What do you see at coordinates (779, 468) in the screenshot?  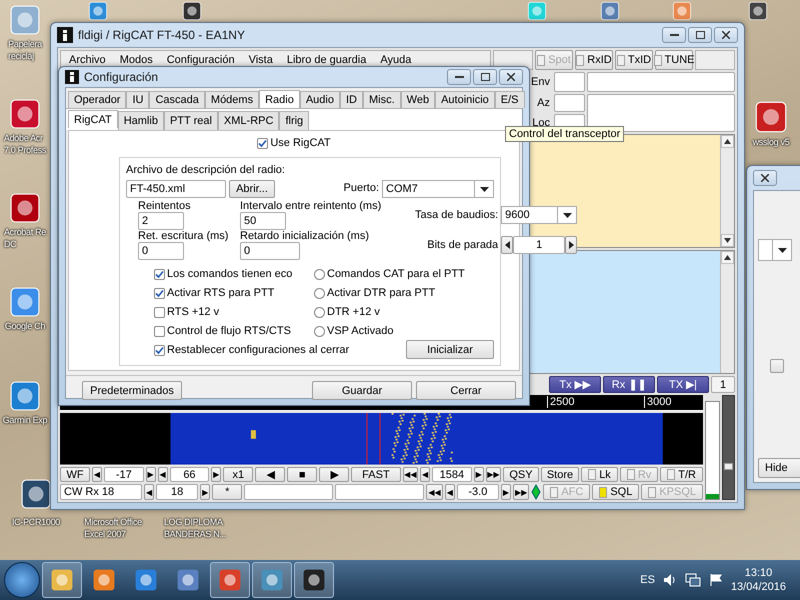 I see `hide-button: Hide` at bounding box center [779, 468].